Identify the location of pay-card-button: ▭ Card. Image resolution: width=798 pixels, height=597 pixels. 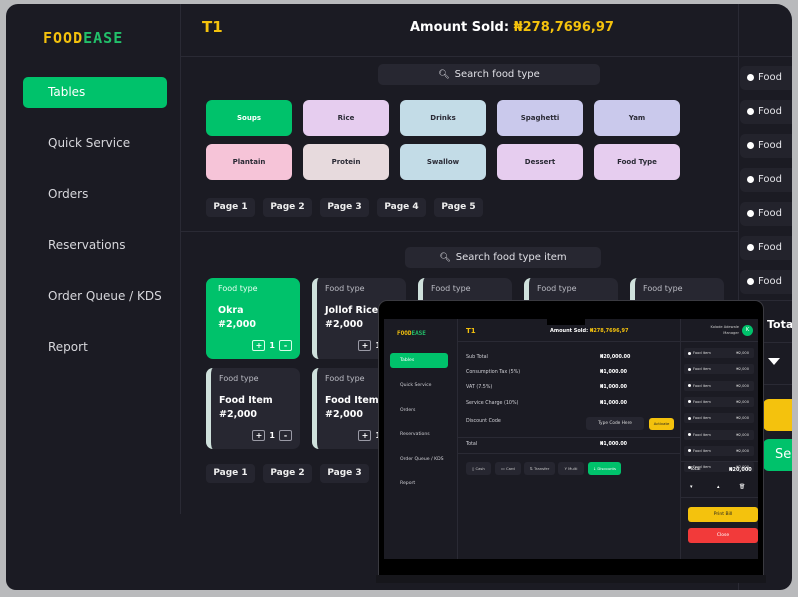
(508, 468).